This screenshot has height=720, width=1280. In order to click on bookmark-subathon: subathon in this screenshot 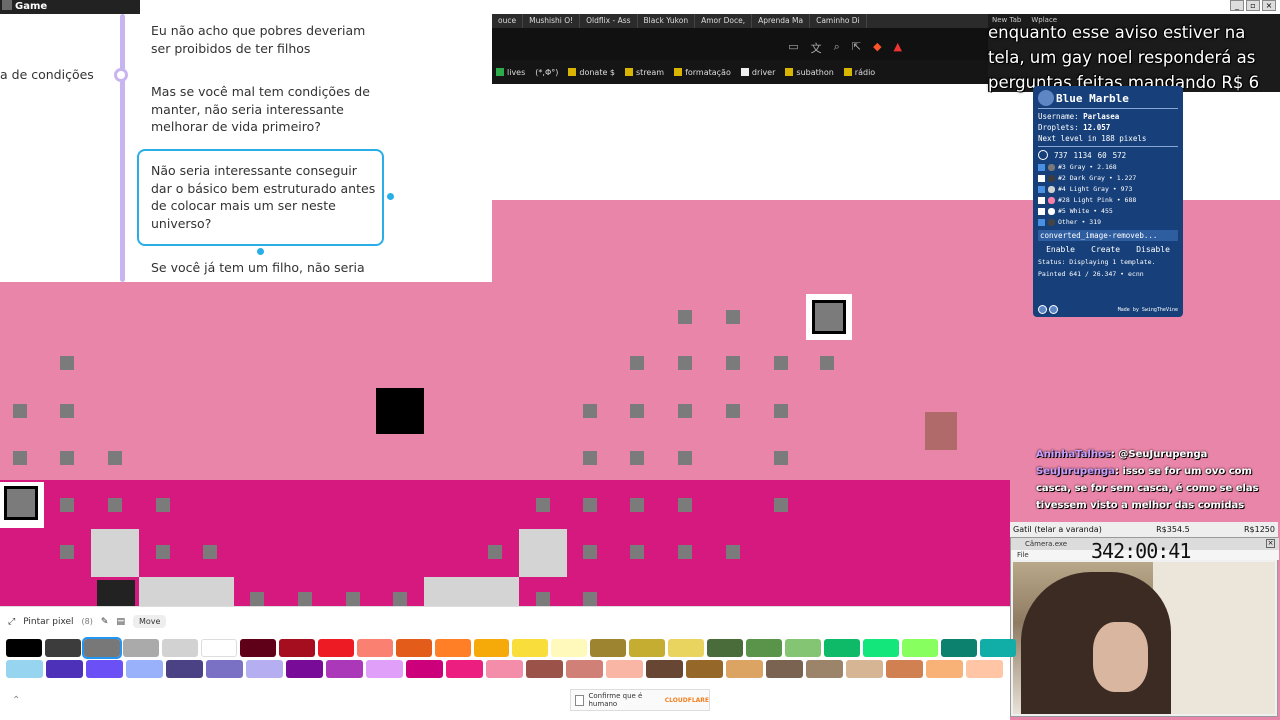, I will do `click(809, 72)`.